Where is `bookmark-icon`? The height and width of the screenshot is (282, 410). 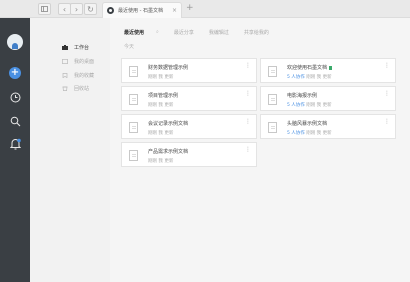
bookmark-icon is located at coordinates (65, 76).